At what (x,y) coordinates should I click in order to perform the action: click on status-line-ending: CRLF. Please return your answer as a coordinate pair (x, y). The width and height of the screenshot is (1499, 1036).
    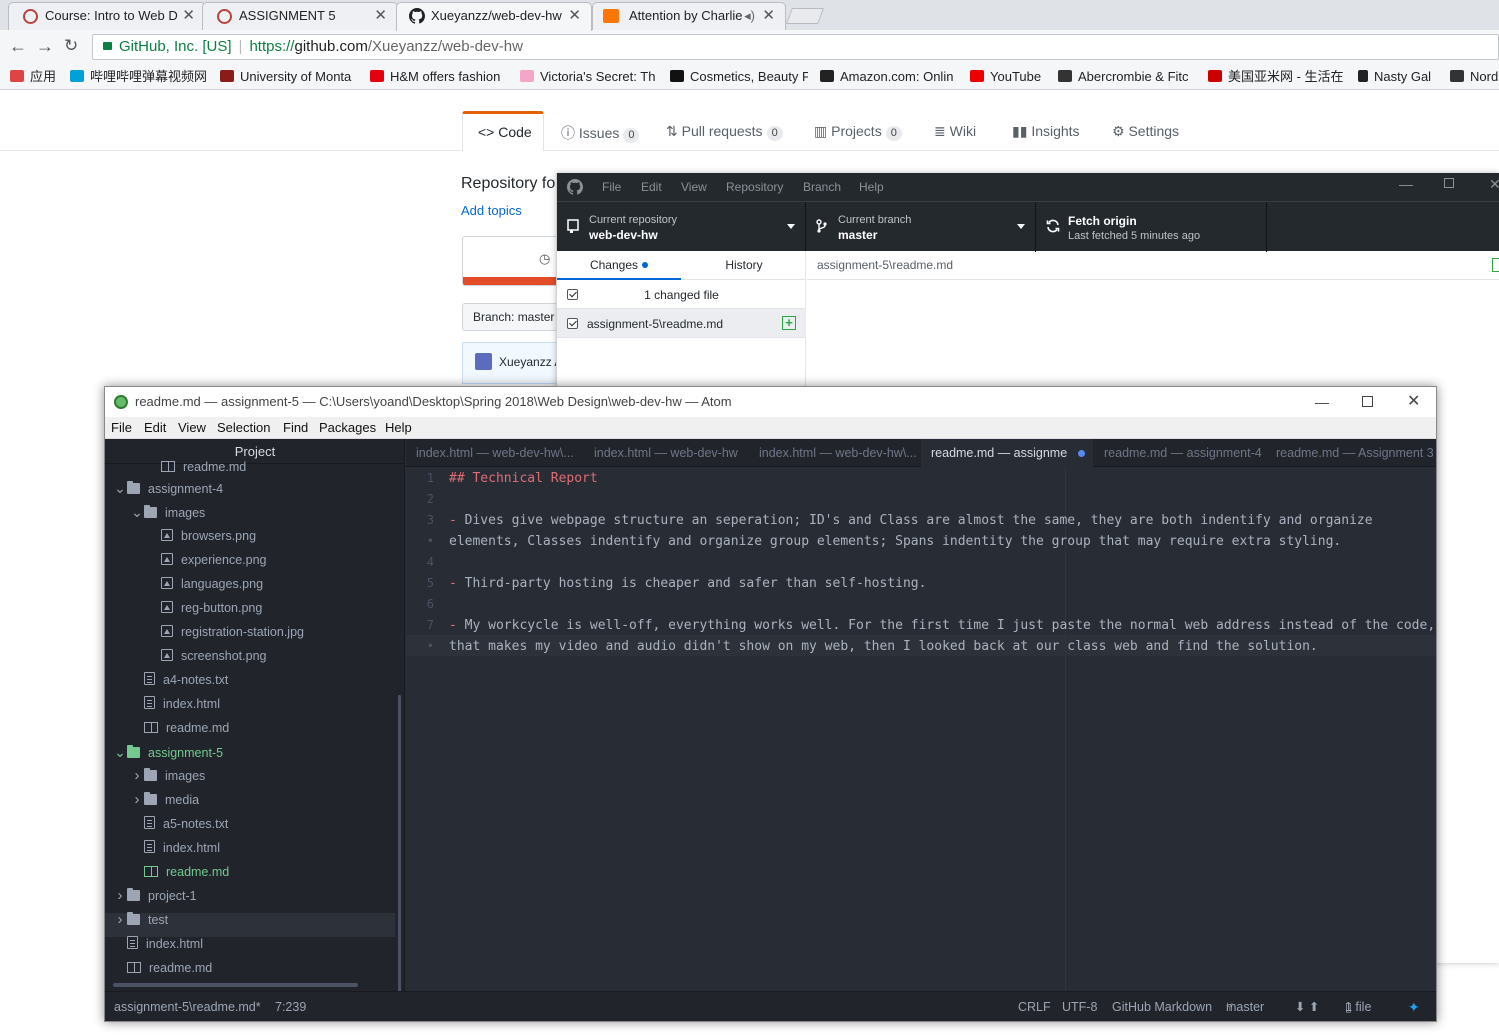
    Looking at the image, I should click on (1034, 1007).